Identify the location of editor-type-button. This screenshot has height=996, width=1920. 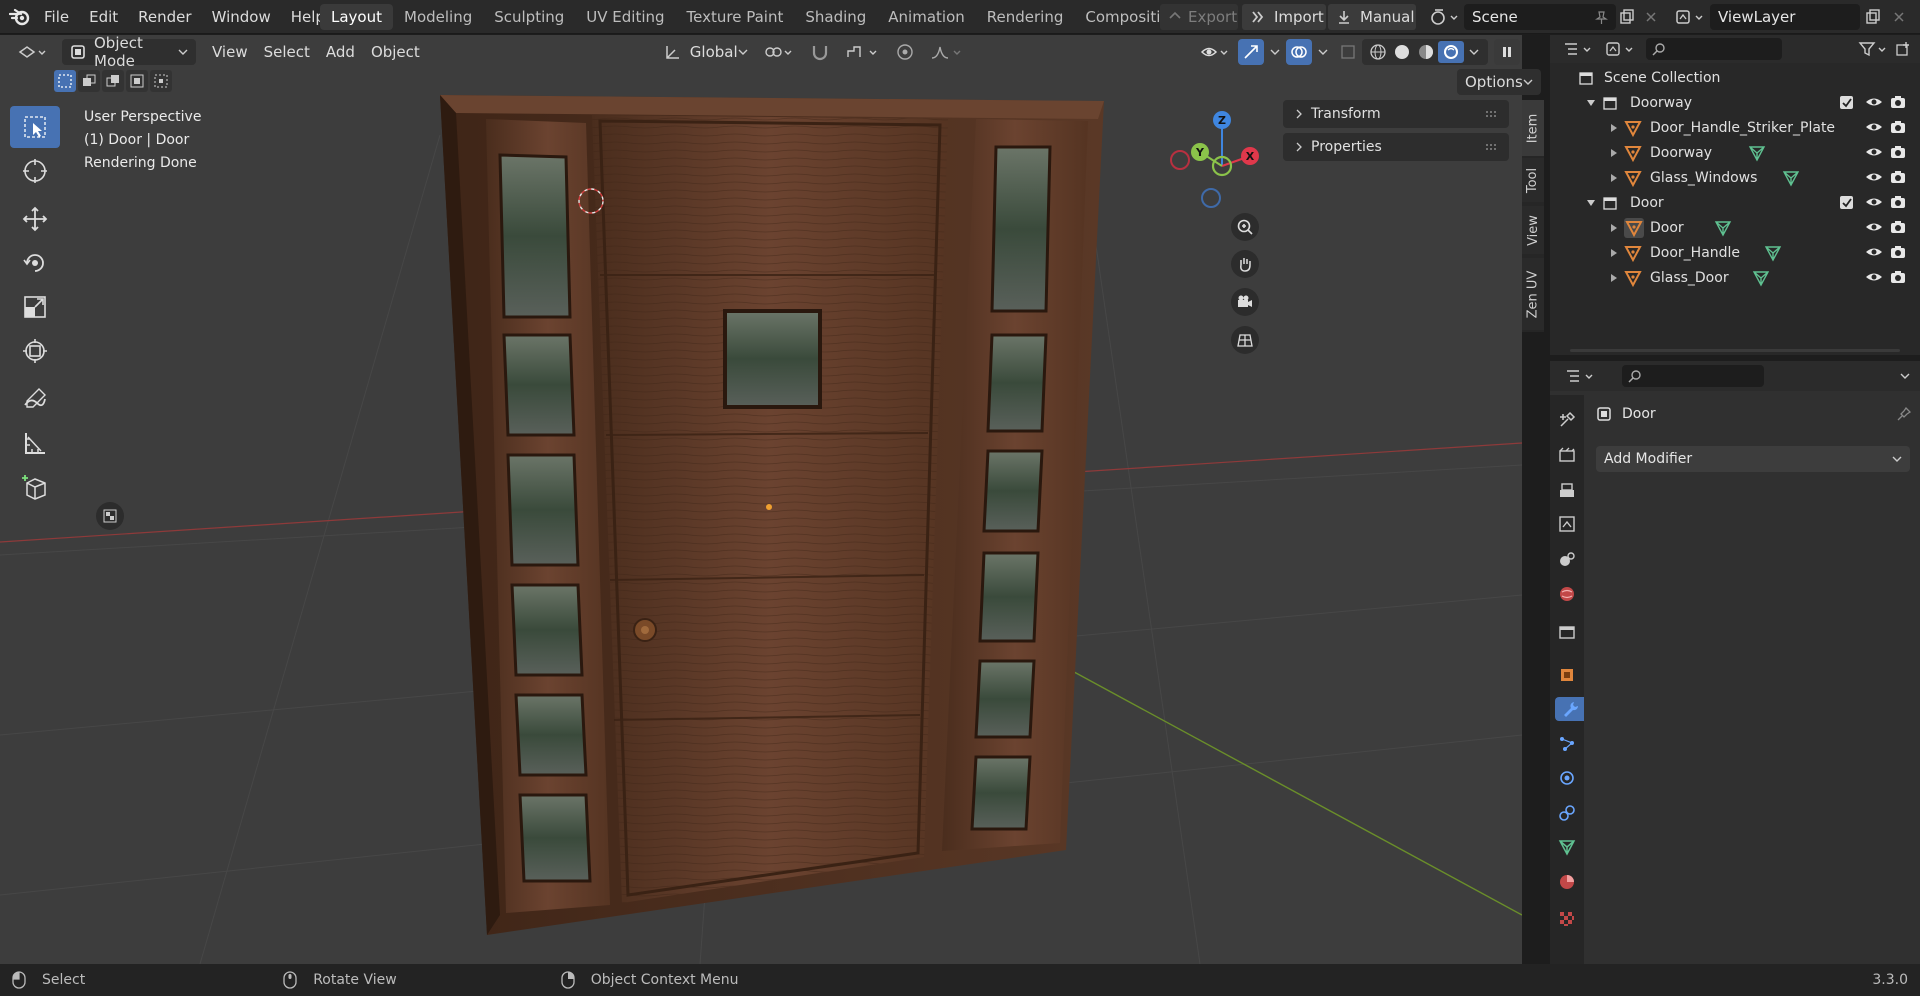
(33, 52).